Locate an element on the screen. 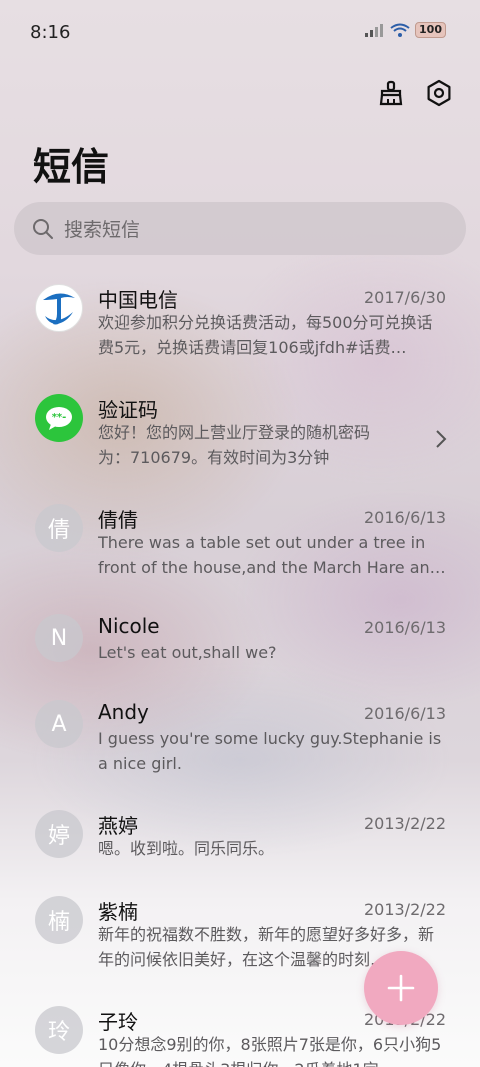 The image size is (480, 1067). message-preview: 嗯。收到啦。同乐同乐。 is located at coordinates (186, 848).